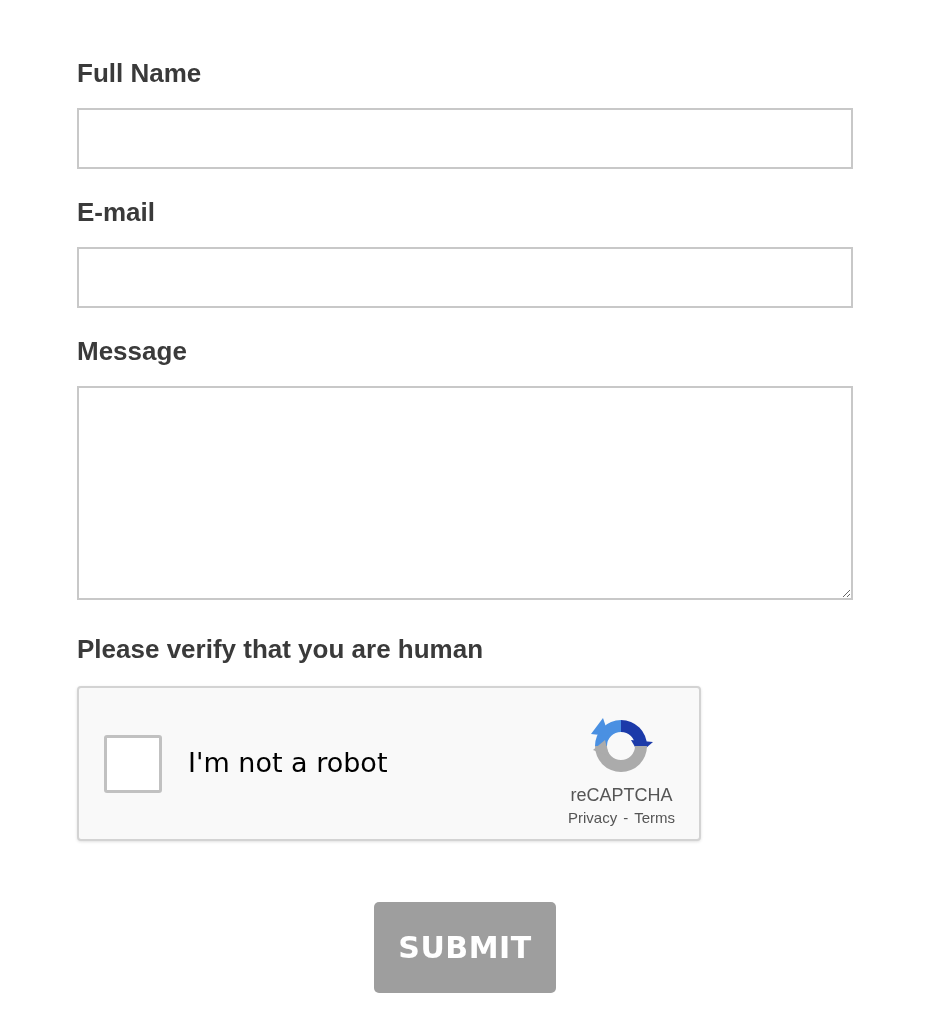 This screenshot has width=930, height=1029. What do you see at coordinates (133, 763) in the screenshot?
I see `captcha-checkbox` at bounding box center [133, 763].